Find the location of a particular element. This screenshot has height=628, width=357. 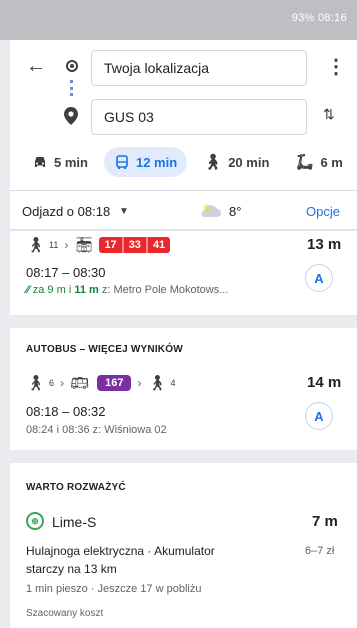

route-2-duration: 14 m is located at coordinates (324, 382).